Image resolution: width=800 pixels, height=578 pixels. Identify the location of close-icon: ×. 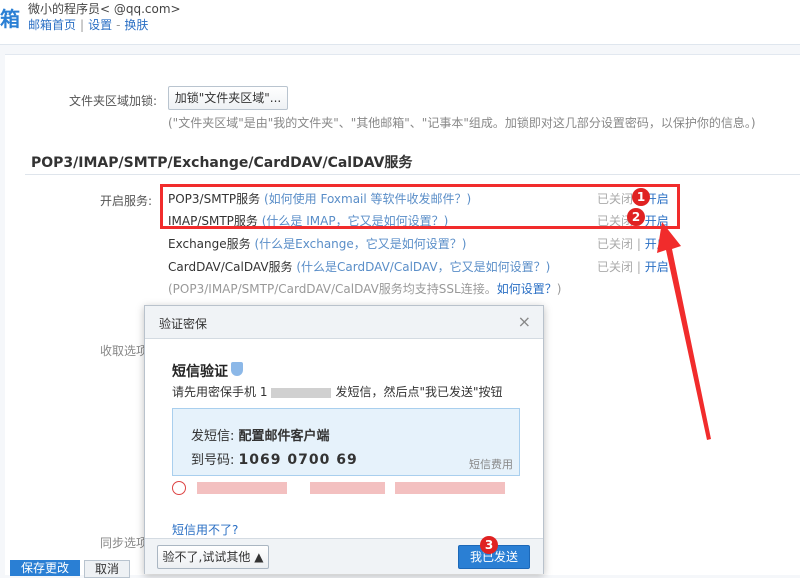
(524, 321).